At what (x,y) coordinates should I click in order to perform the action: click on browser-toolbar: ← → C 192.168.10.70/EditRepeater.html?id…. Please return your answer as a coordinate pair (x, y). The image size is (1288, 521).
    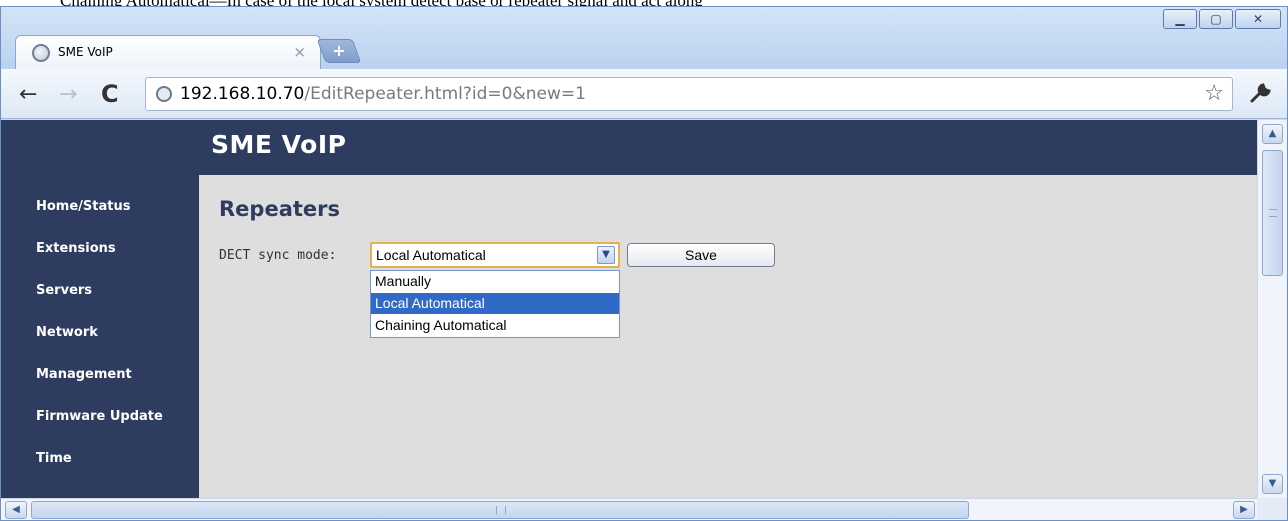
    Looking at the image, I should click on (644, 94).